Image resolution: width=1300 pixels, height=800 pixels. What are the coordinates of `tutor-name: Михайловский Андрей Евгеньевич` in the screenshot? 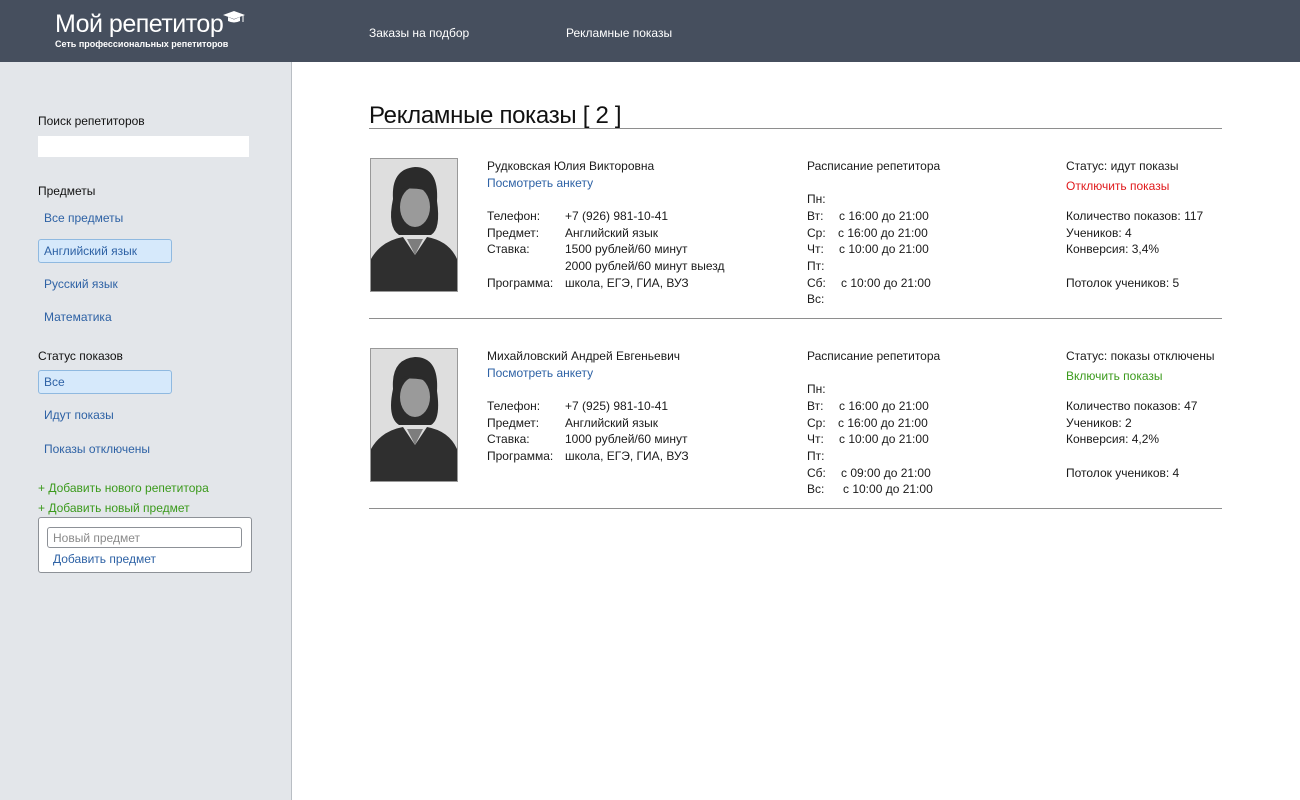 It's located at (584, 356).